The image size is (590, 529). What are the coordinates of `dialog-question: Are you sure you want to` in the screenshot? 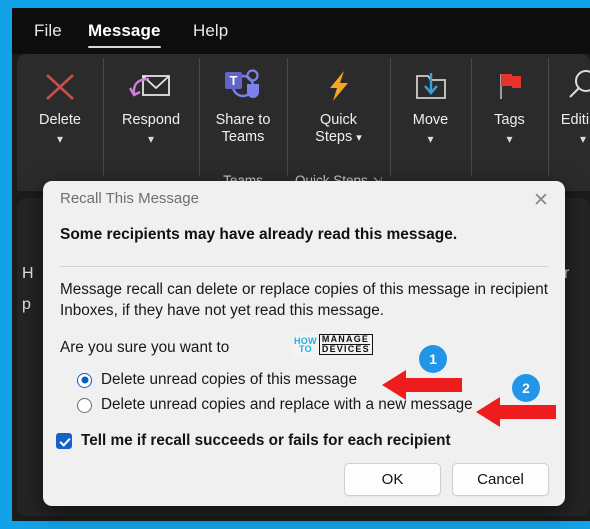 It's located at (145, 347).